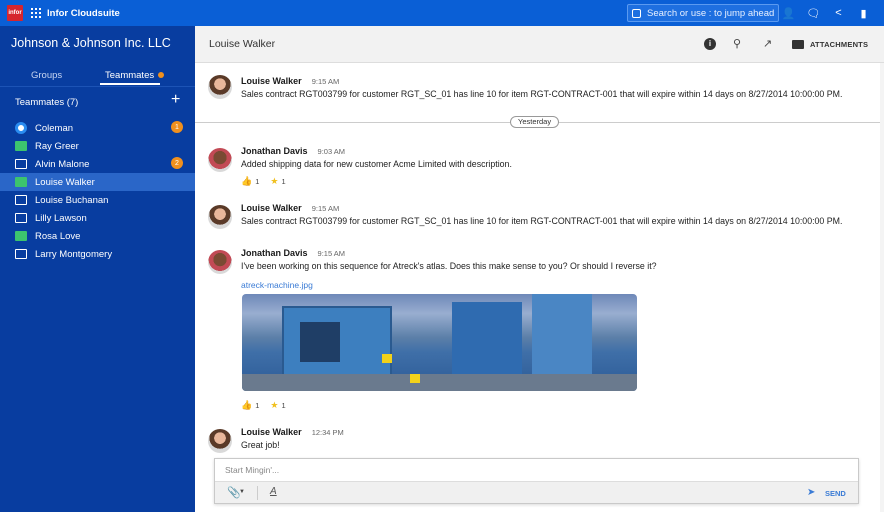  What do you see at coordinates (74, 254) in the screenshot?
I see `teammate-name: Larry Montgomery` at bounding box center [74, 254].